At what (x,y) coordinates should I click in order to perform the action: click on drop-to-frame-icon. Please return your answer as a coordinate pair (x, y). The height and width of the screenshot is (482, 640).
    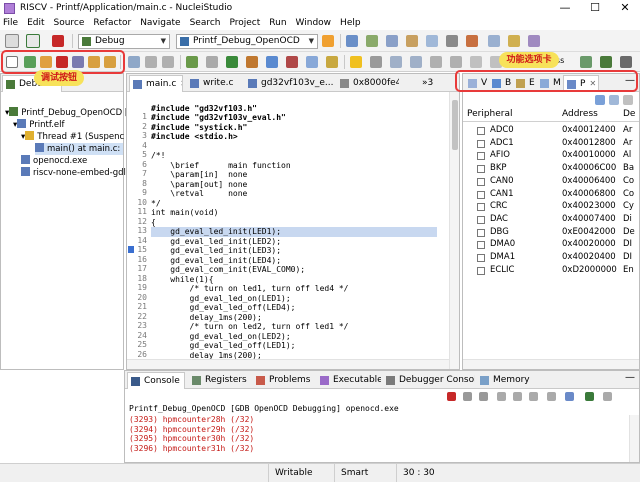
    Looking at the image, I should click on (151, 62).